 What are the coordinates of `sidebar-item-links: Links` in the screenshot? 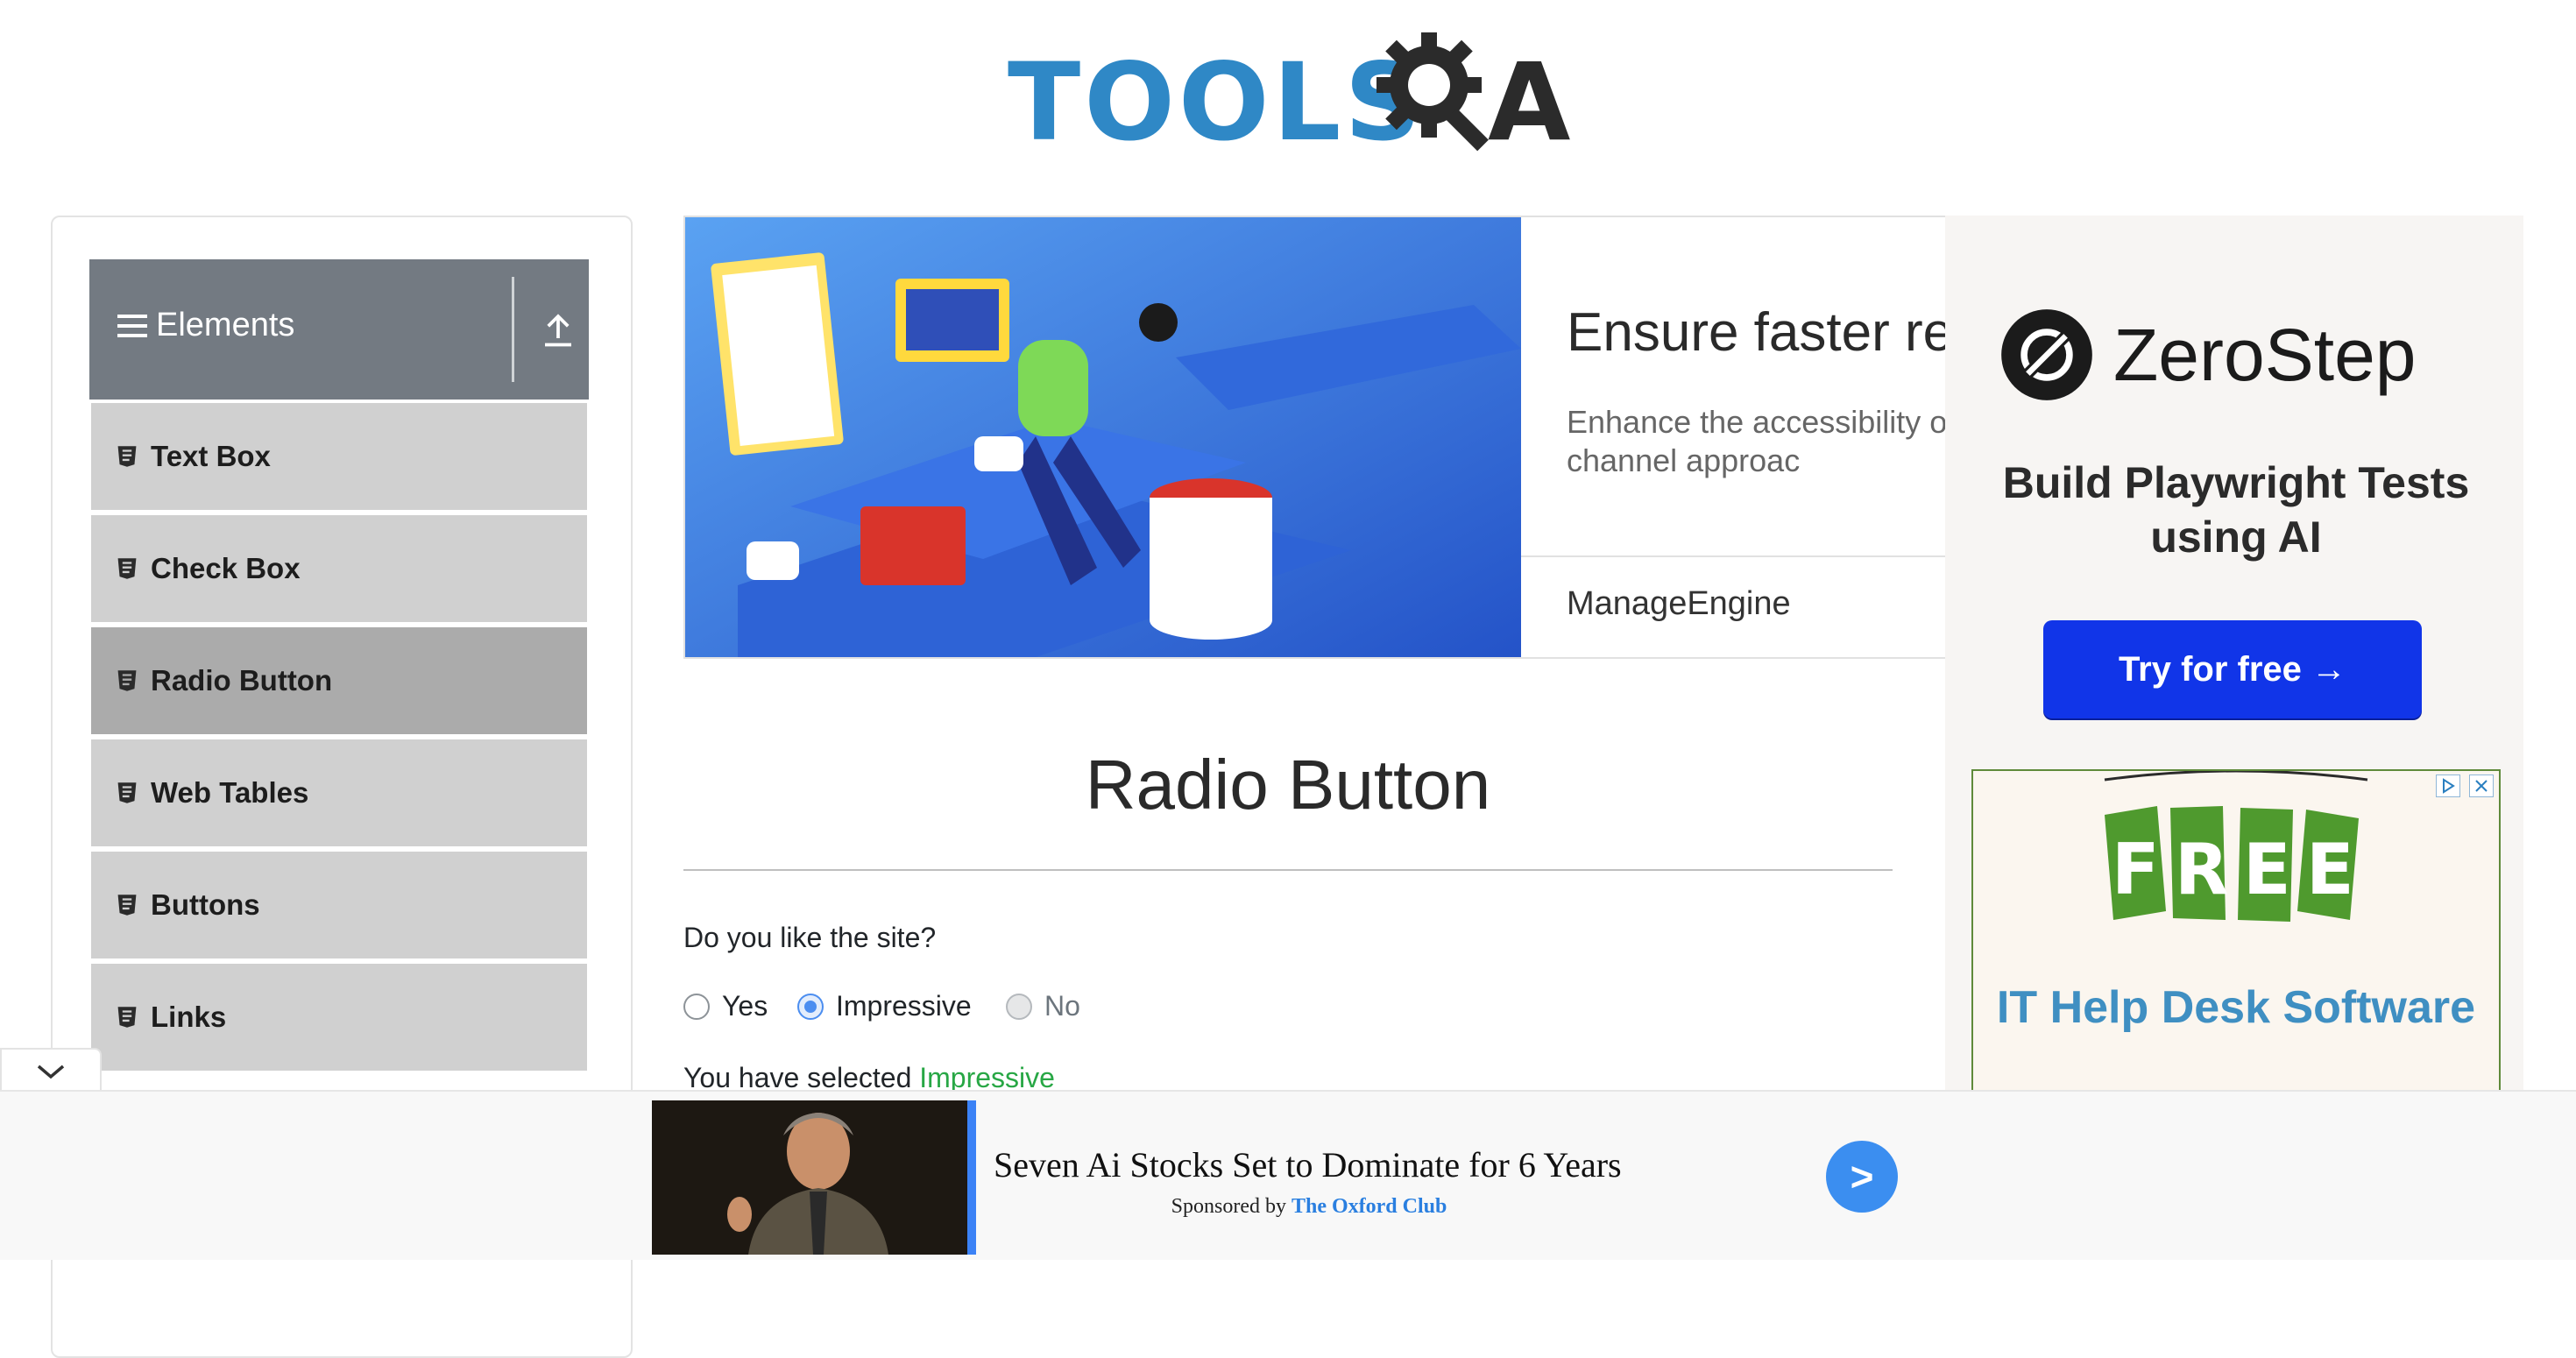 It's located at (339, 1020).